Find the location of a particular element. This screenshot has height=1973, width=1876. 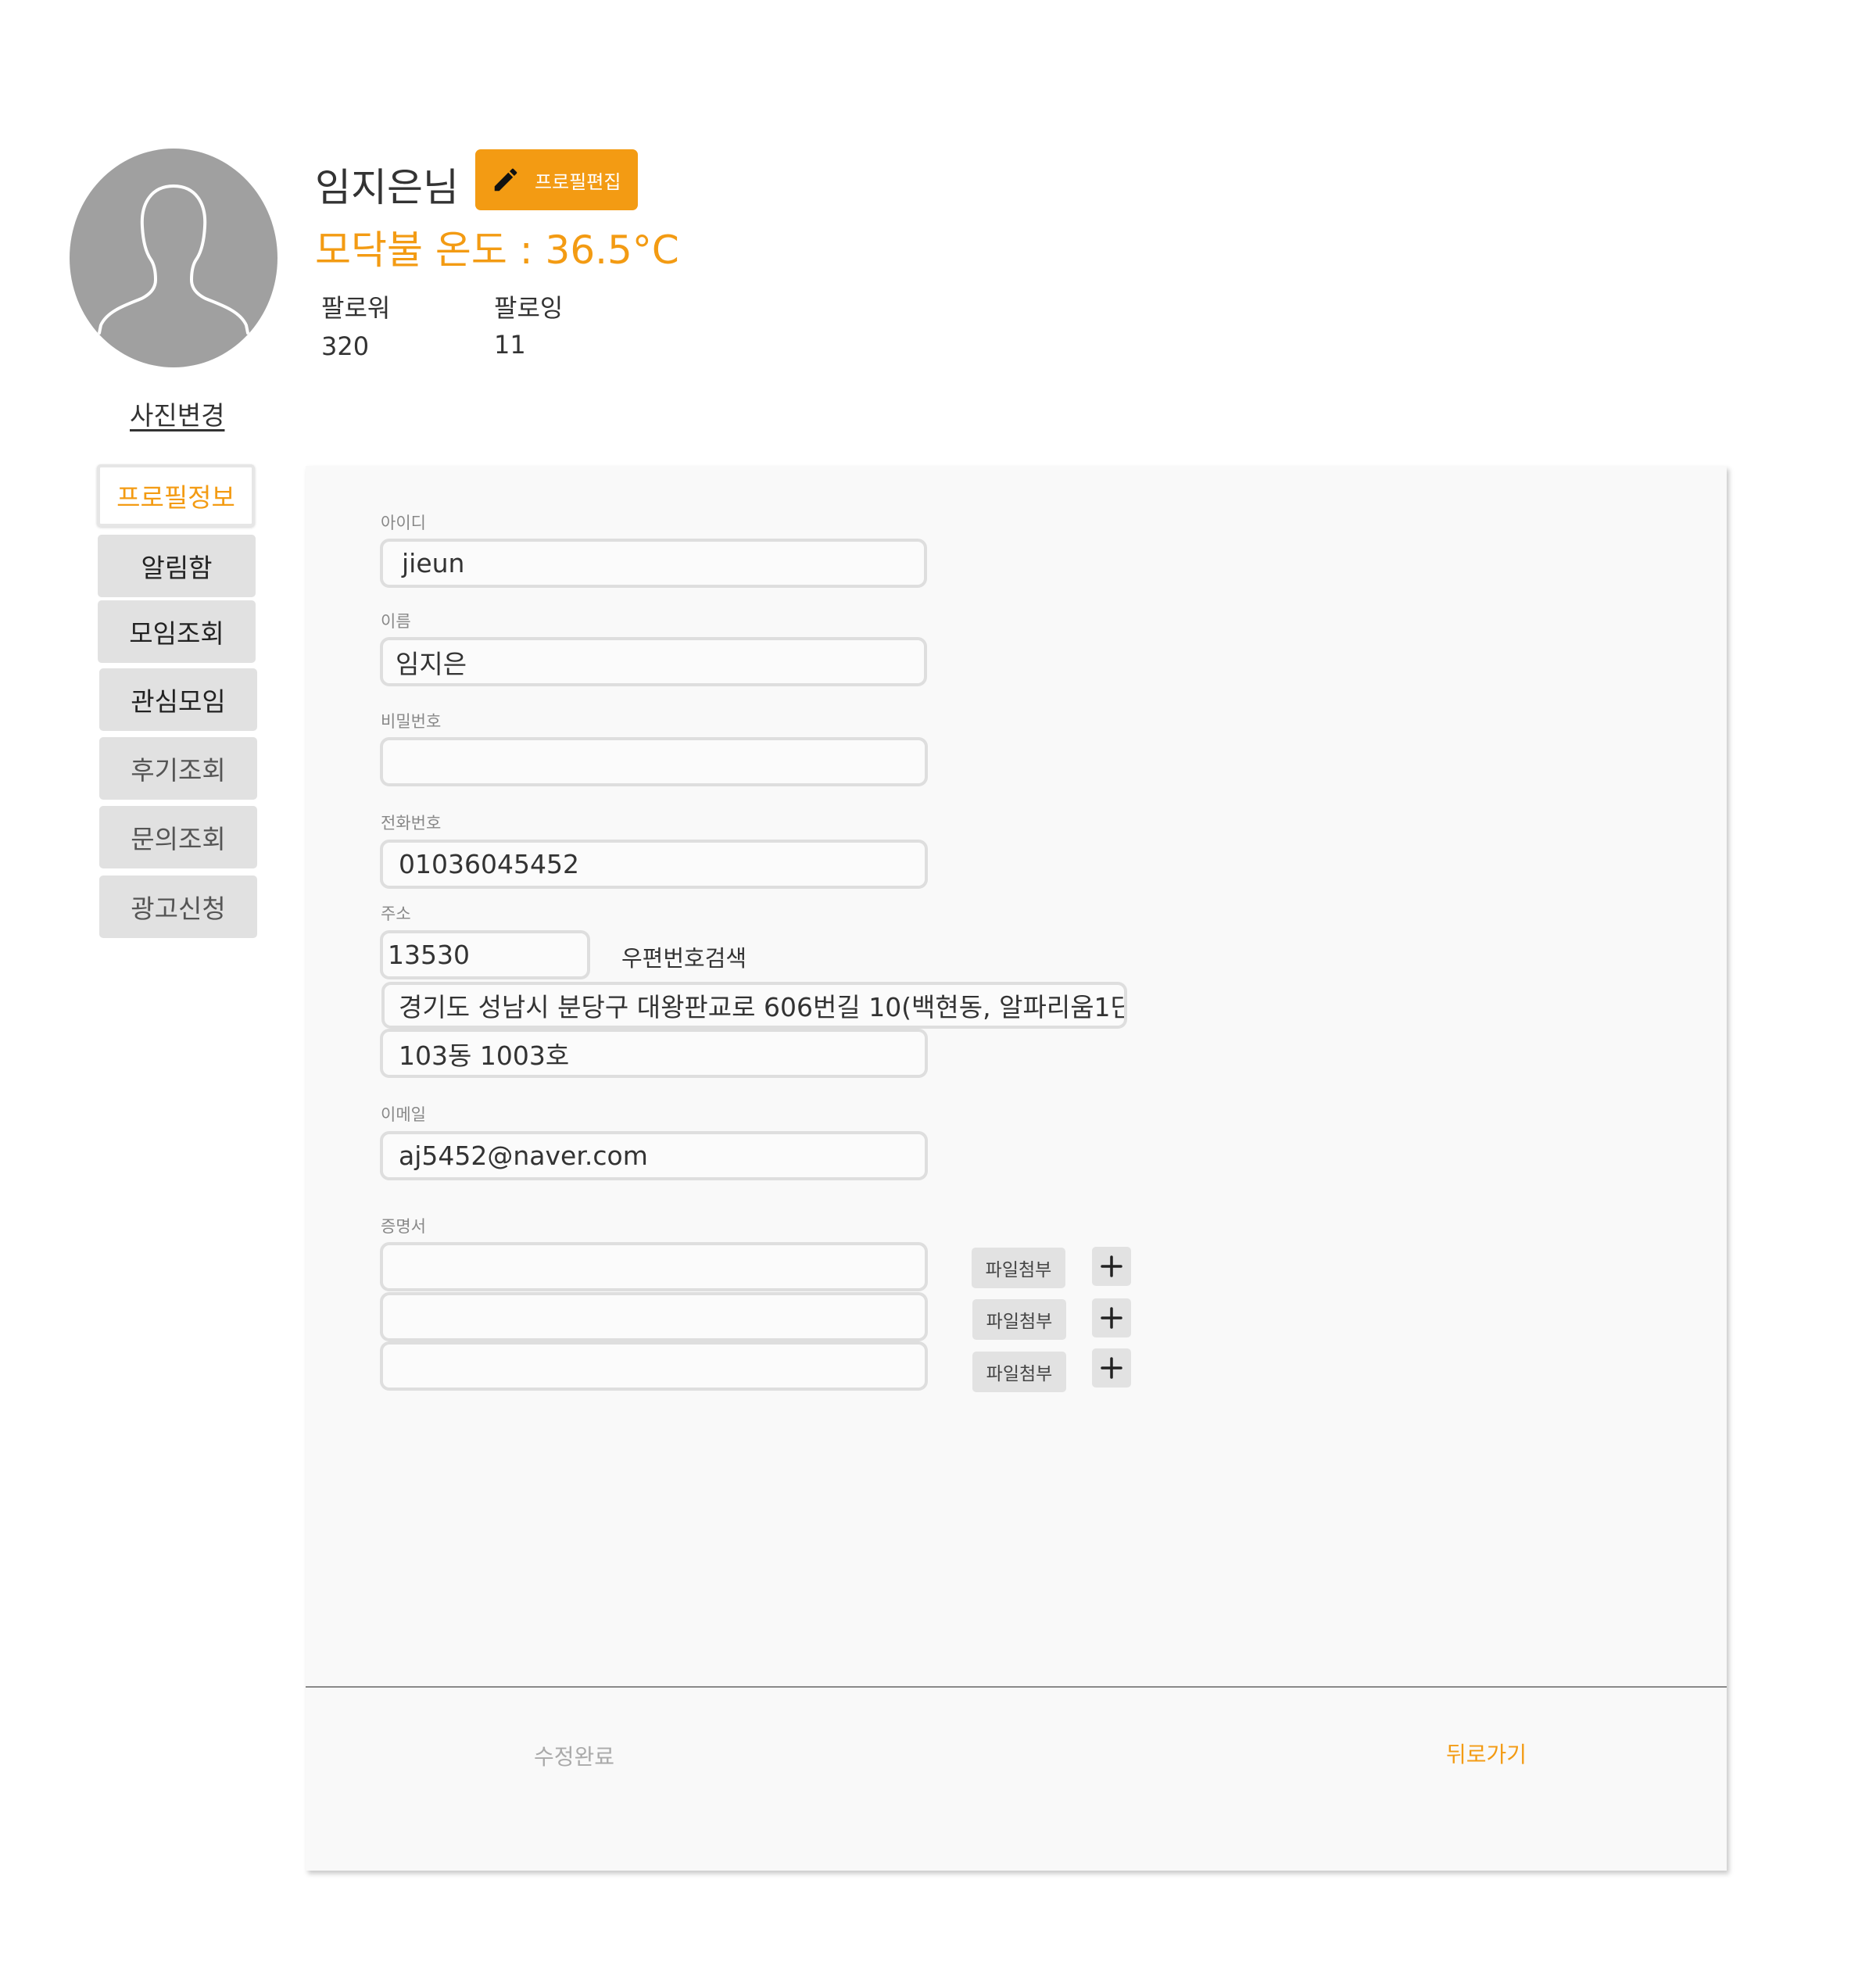

following-count: 11 is located at coordinates (510, 345).